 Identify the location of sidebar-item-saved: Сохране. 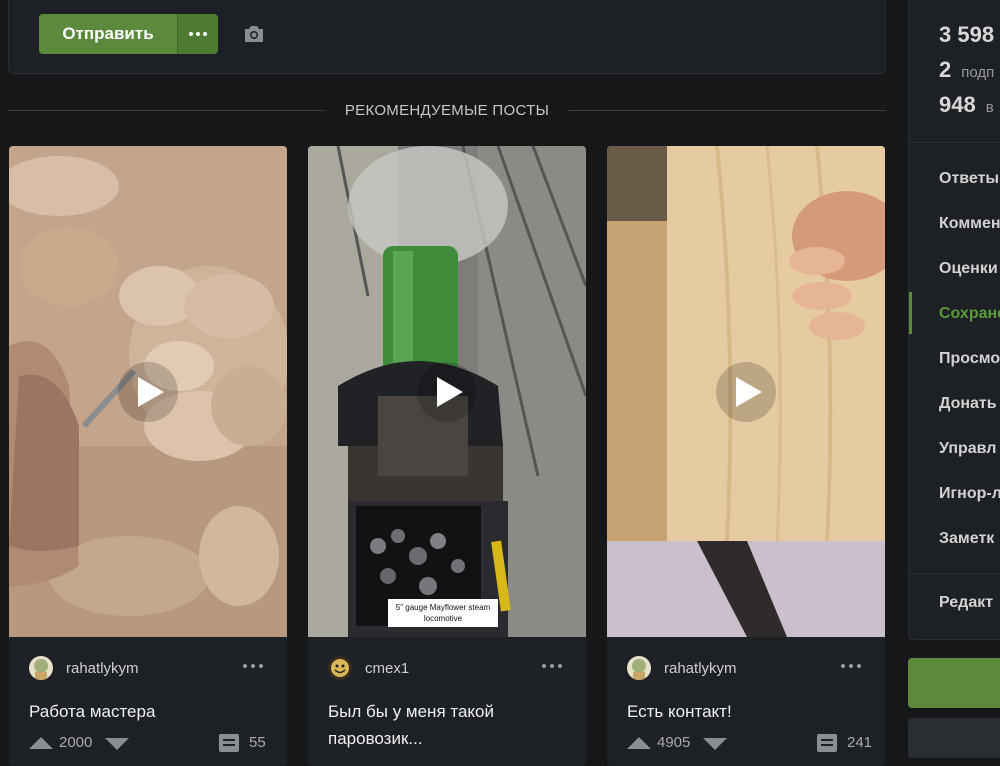
(969, 314).